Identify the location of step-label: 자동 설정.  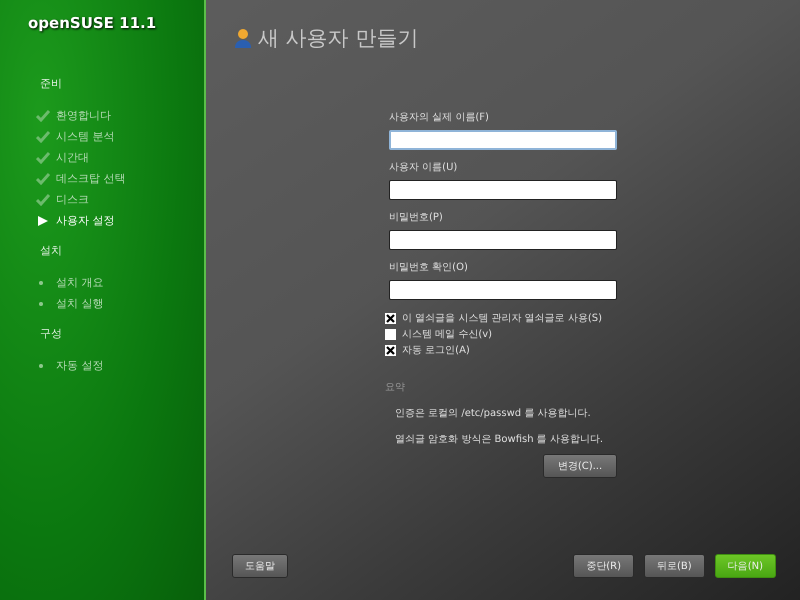
(80, 365).